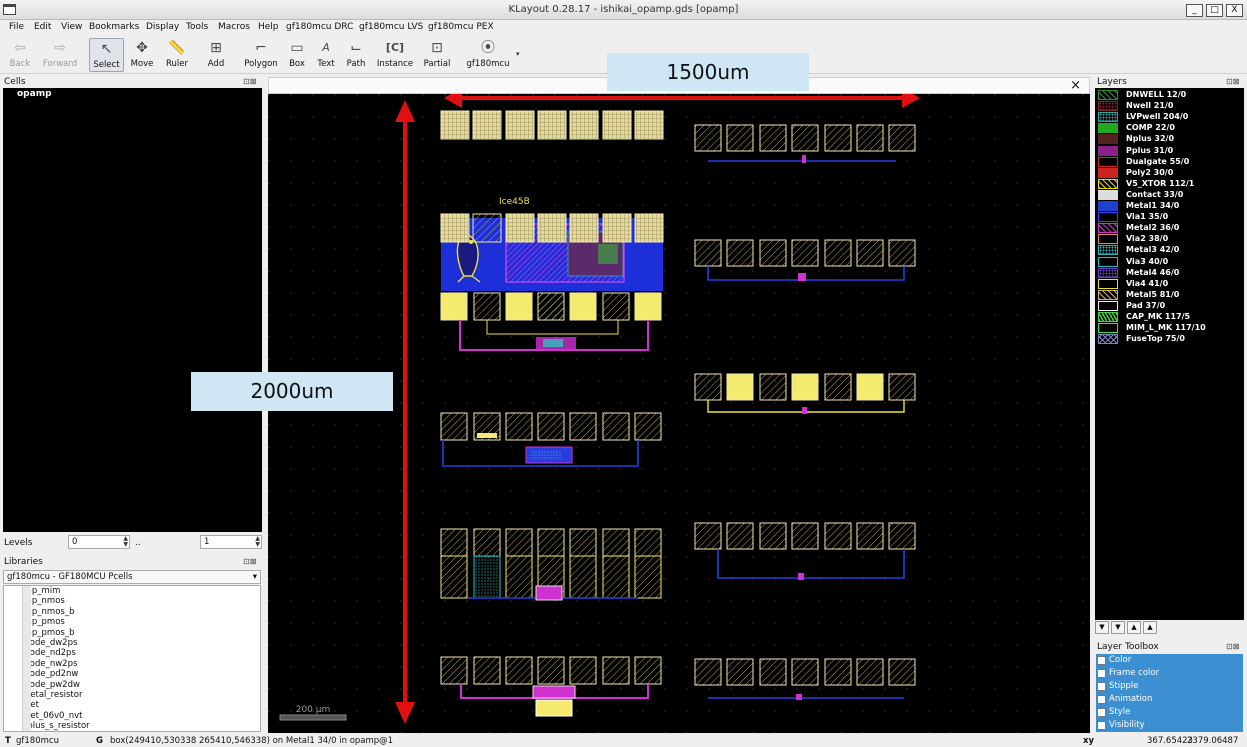 This screenshot has width=1247, height=747. Describe the element at coordinates (1102, 627) in the screenshot. I see `move-down-icon: ▼` at that location.